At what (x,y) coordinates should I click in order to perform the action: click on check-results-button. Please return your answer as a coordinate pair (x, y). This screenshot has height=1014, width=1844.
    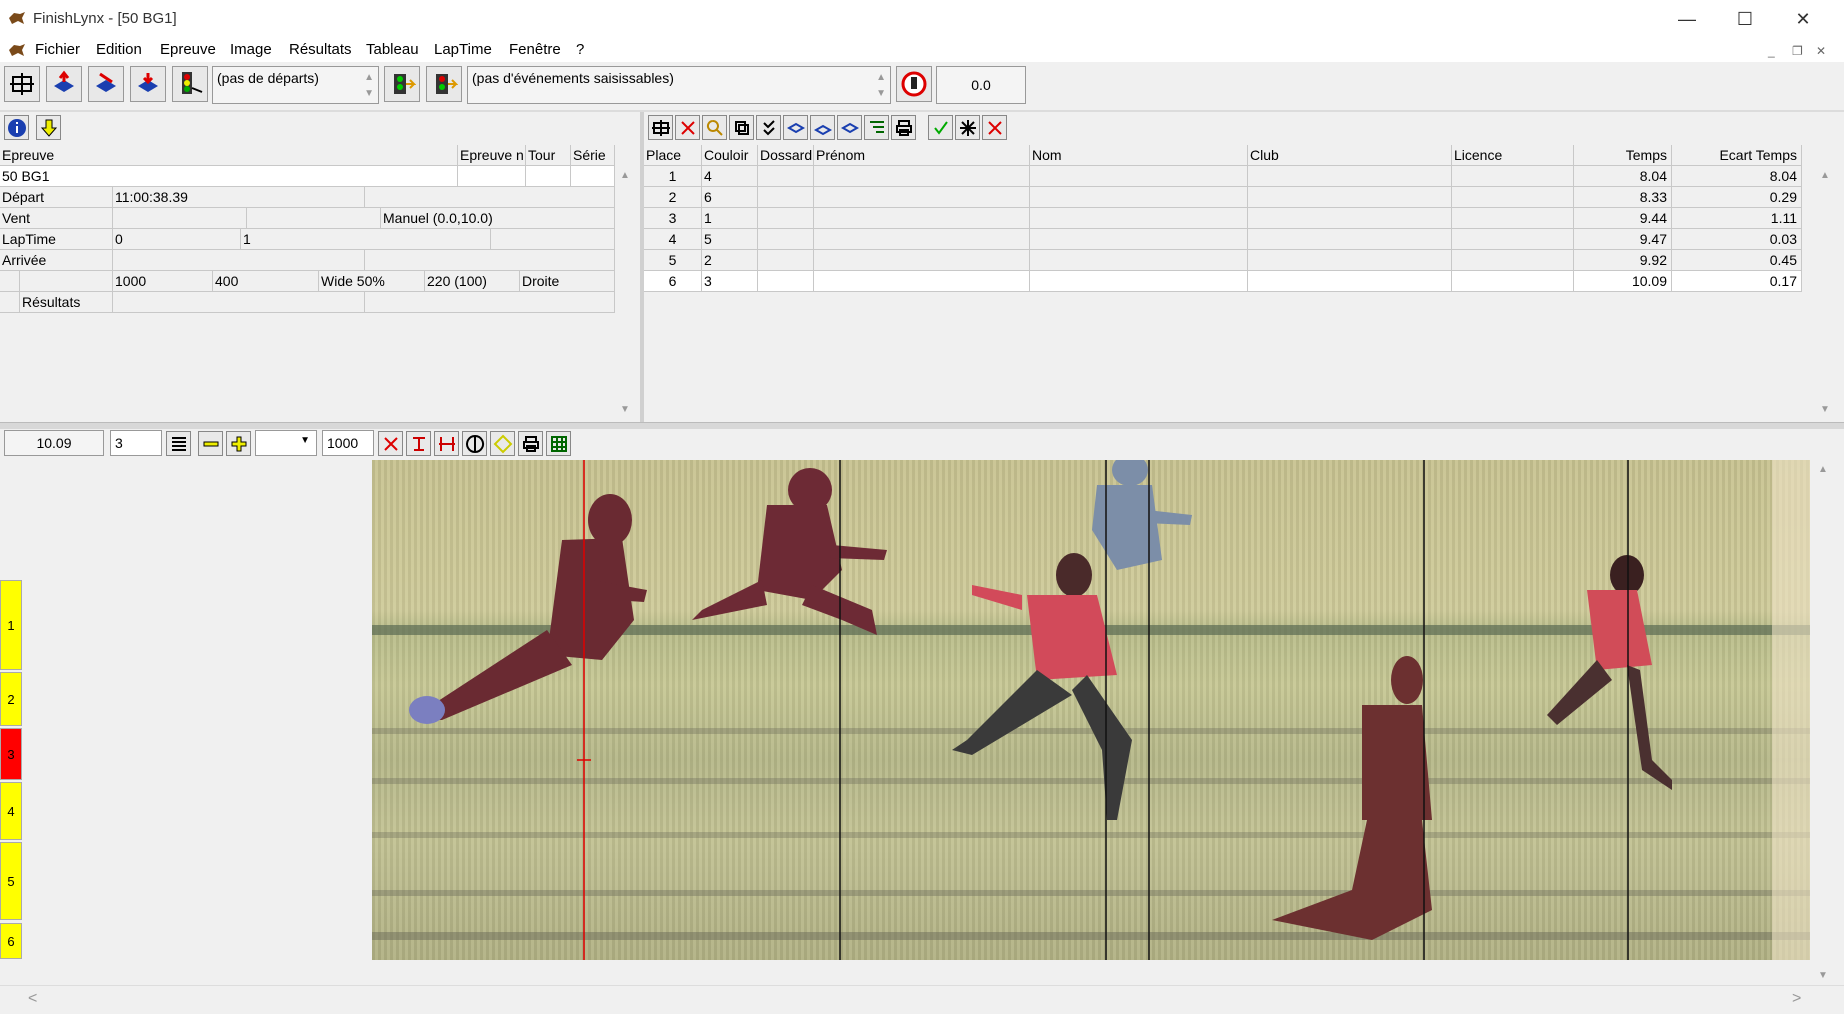
    Looking at the image, I should click on (768, 127).